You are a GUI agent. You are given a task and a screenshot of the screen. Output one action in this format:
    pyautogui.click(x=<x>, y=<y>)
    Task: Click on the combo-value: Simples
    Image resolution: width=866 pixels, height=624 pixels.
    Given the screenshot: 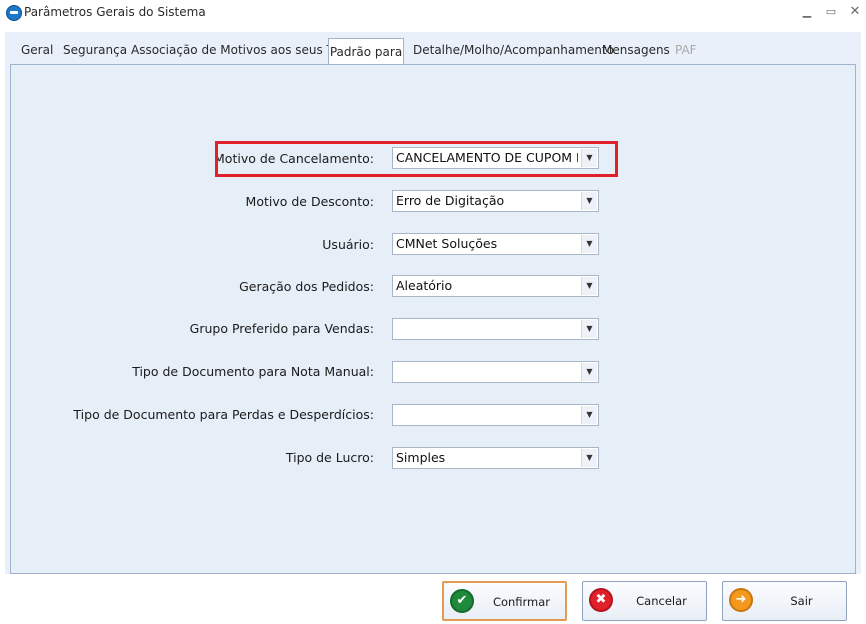 What is the action you would take?
    pyautogui.click(x=421, y=457)
    